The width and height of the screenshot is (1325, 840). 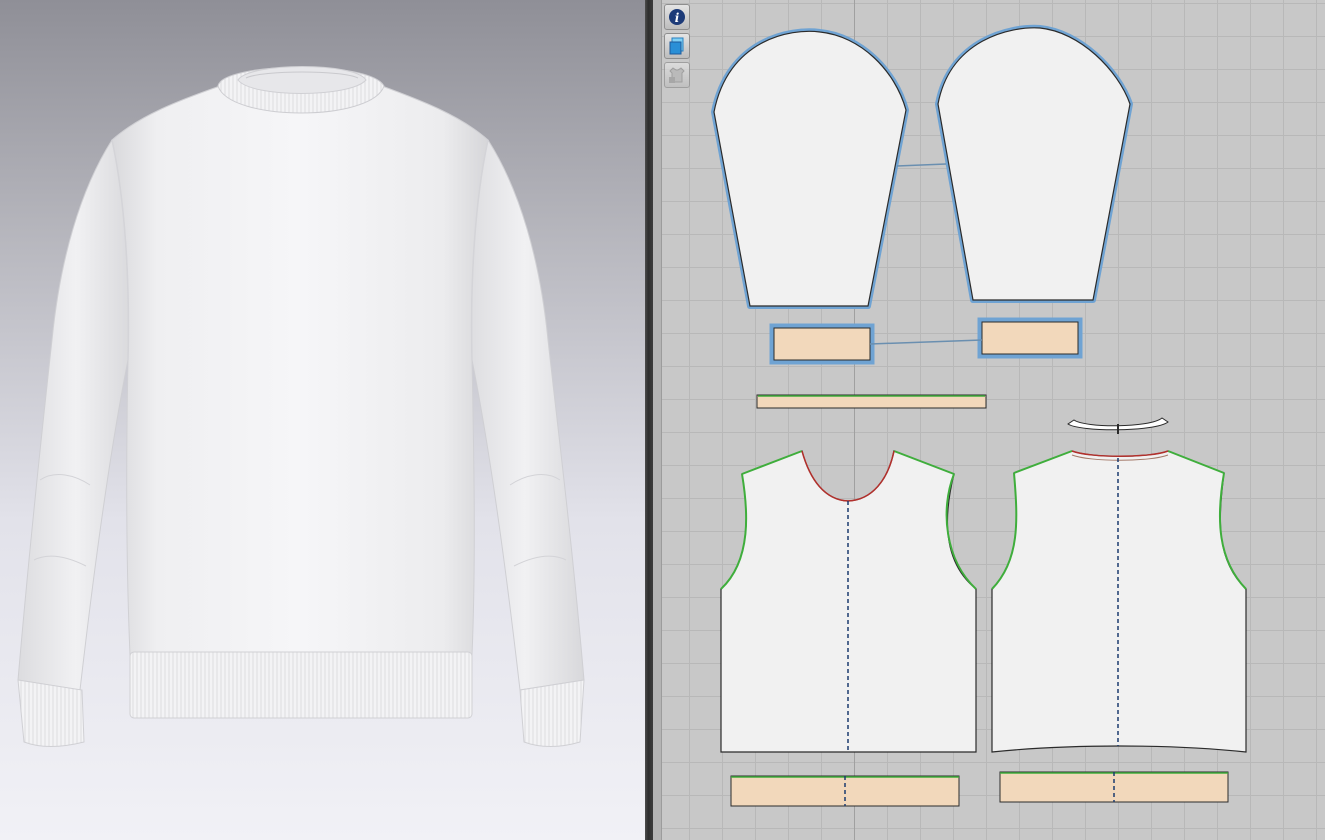 What do you see at coordinates (1030, 338) in the screenshot?
I see `cuff-right` at bounding box center [1030, 338].